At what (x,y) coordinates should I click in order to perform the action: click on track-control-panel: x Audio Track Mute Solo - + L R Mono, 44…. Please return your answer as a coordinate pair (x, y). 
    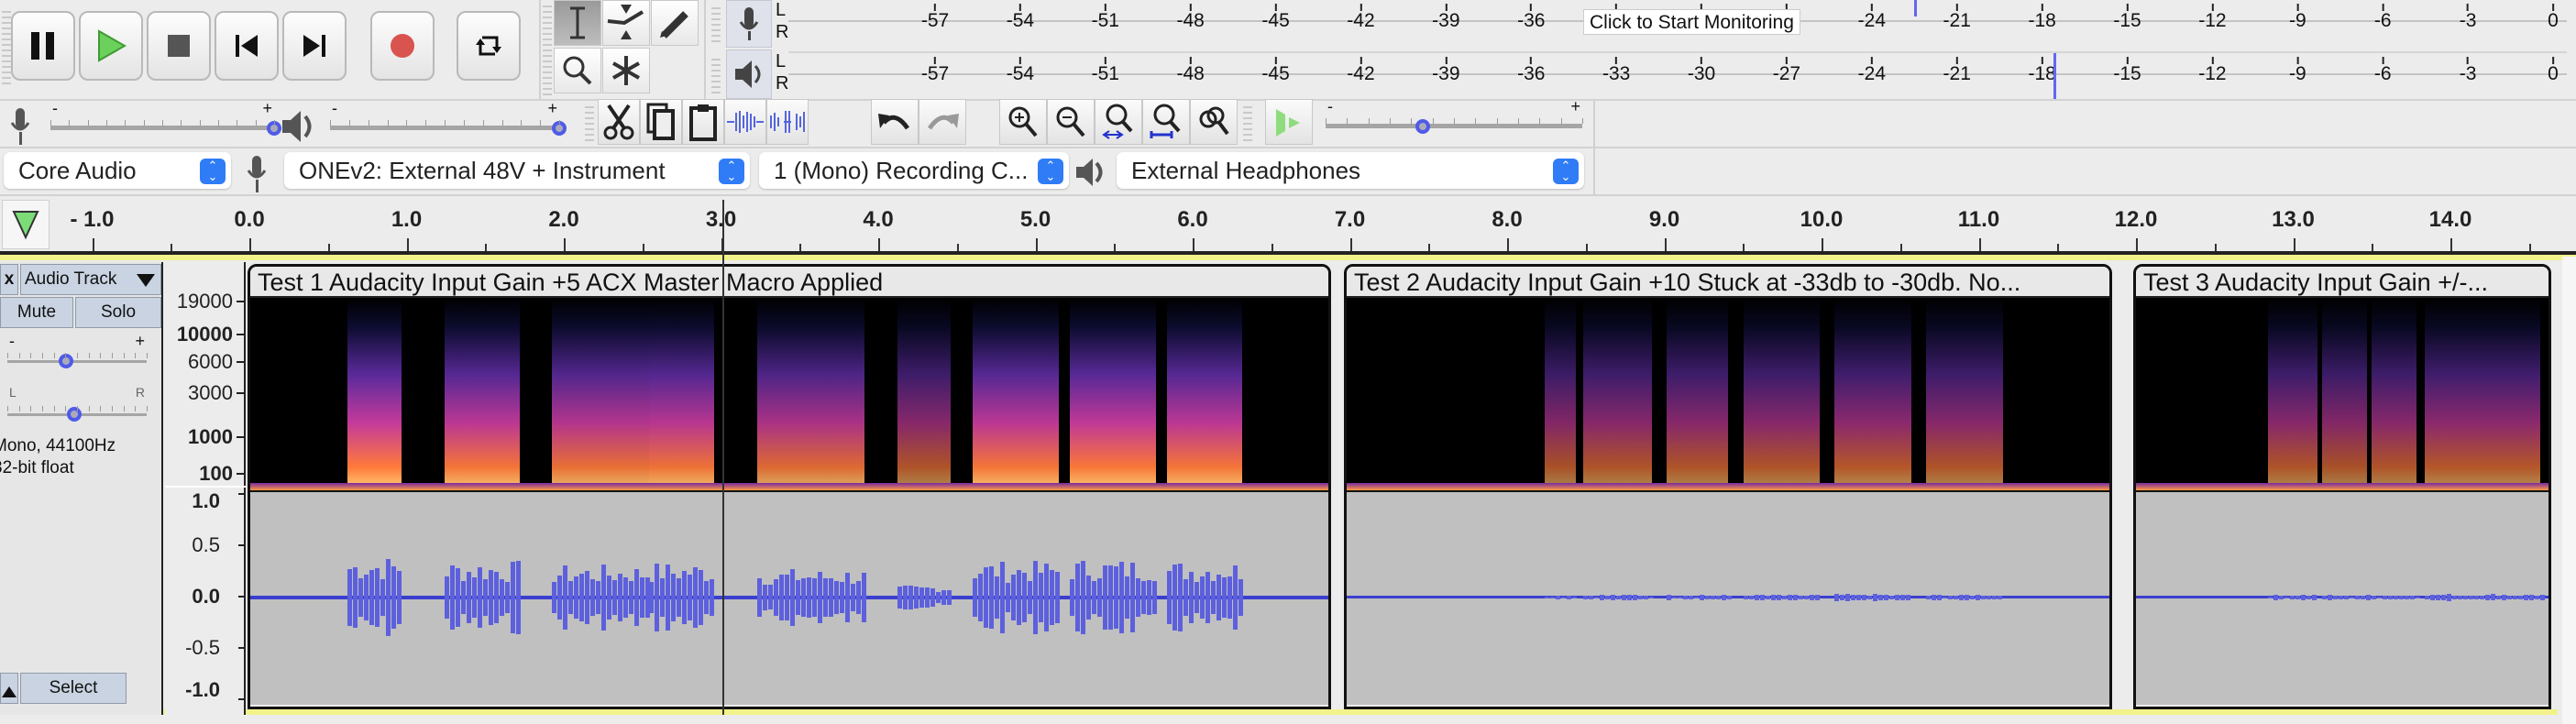
    Looking at the image, I should click on (82, 488).